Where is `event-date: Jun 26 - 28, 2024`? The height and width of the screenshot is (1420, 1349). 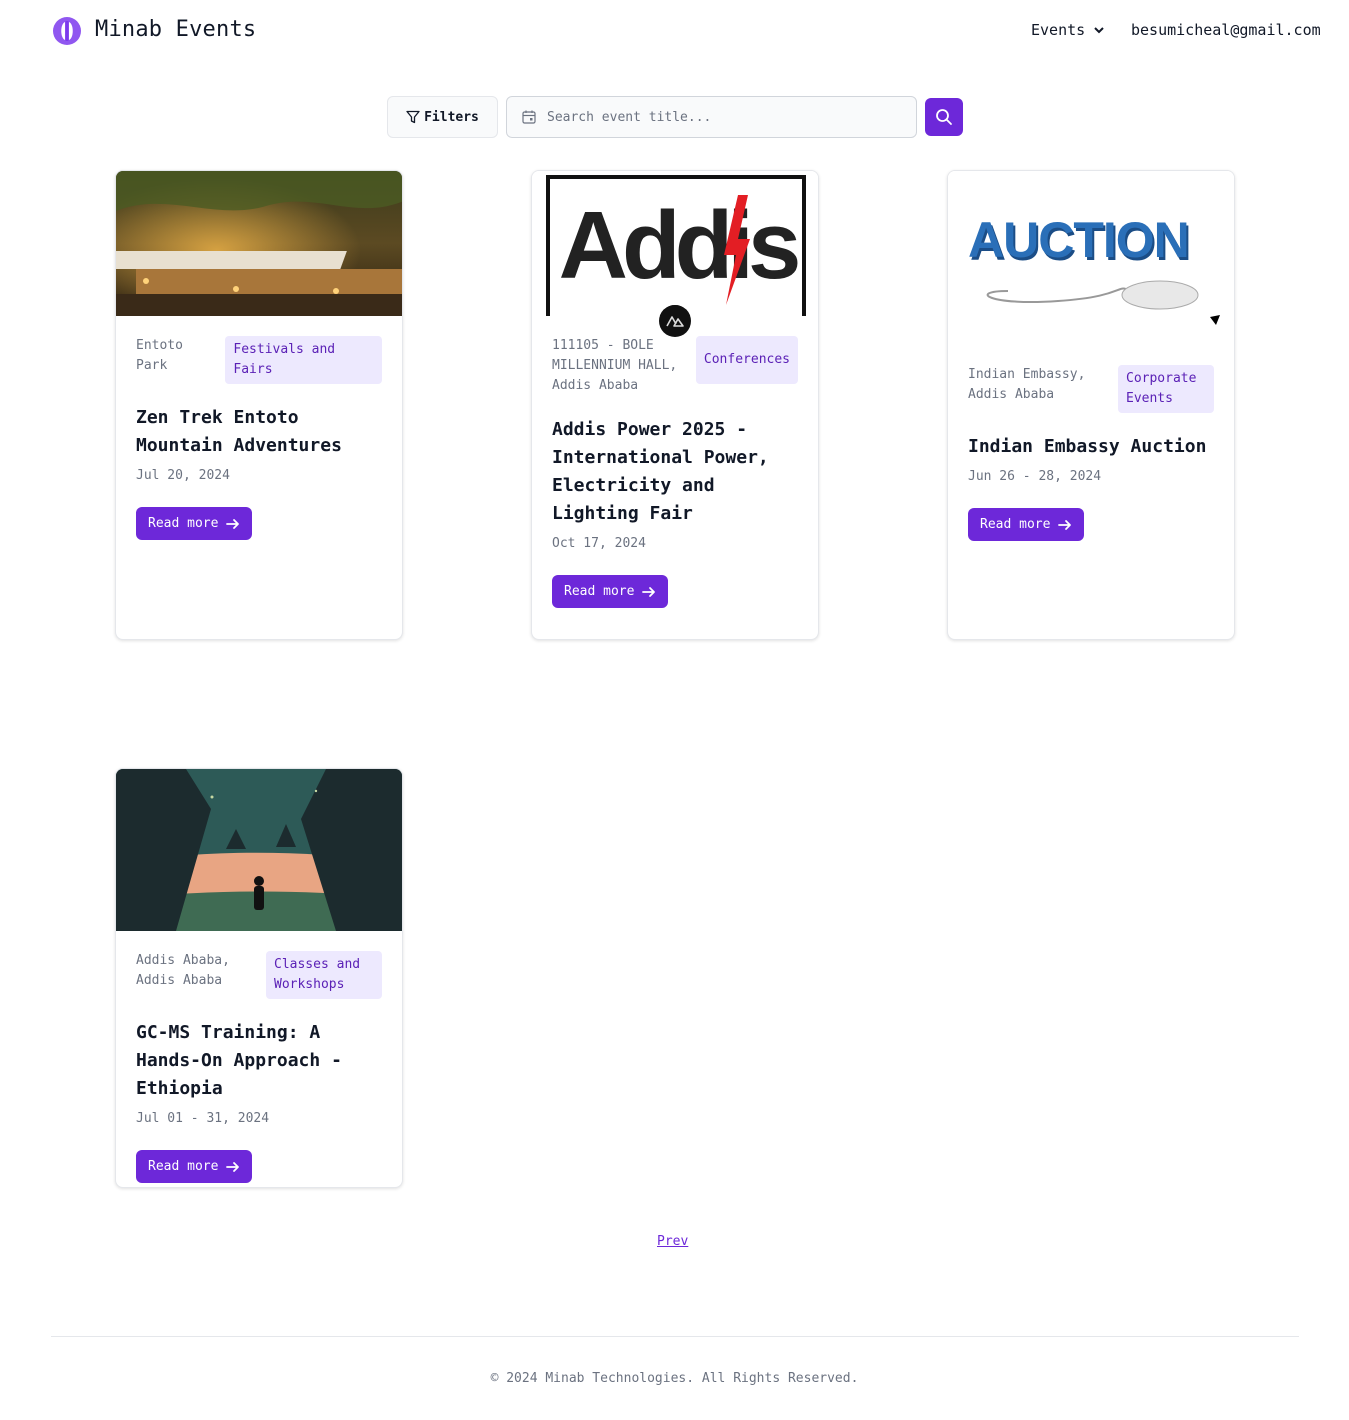 event-date: Jun 26 - 28, 2024 is located at coordinates (1035, 476).